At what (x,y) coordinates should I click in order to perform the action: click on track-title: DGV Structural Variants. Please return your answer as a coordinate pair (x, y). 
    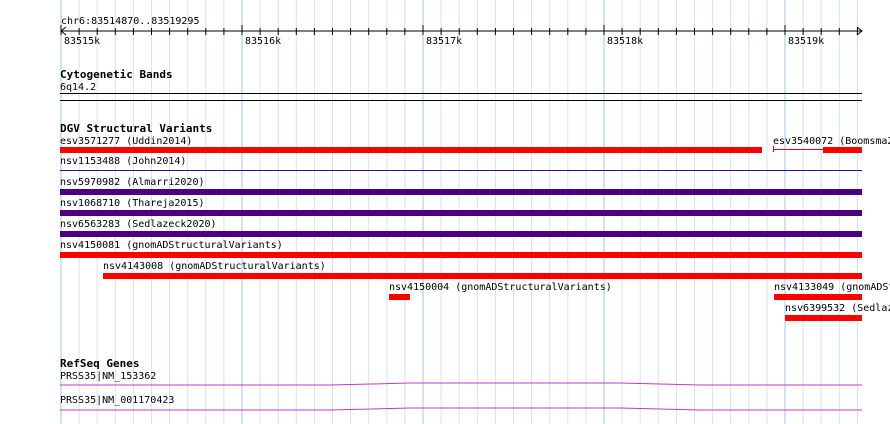
    Looking at the image, I should click on (136, 128).